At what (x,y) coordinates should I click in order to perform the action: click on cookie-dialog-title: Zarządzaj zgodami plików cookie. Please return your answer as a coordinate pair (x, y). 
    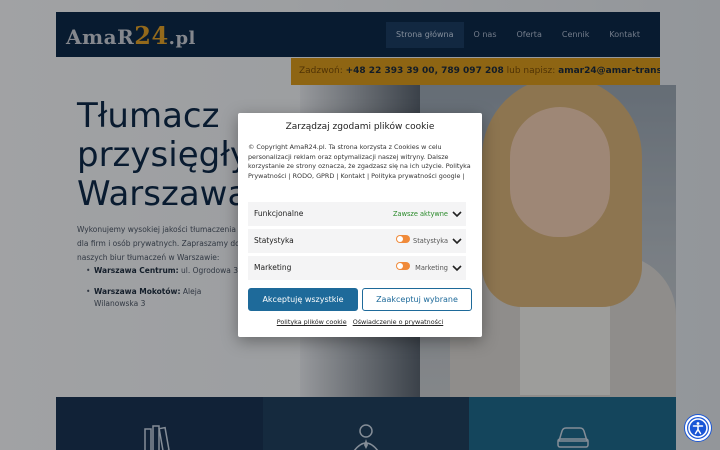
    Looking at the image, I should click on (360, 127).